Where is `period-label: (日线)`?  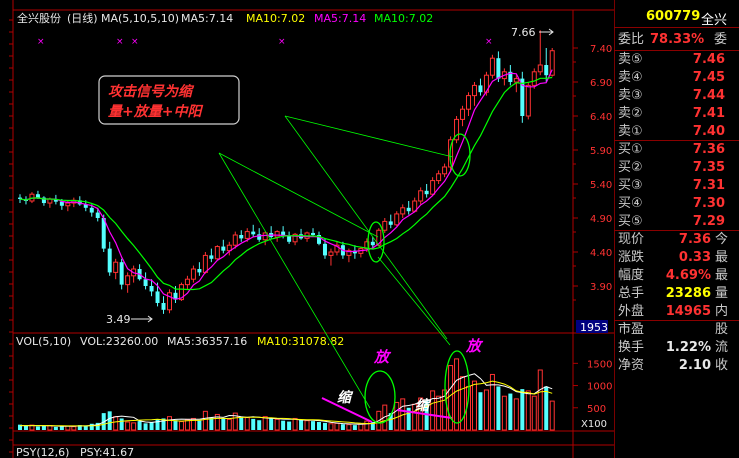
period-label: (日线) is located at coordinates (82, 18).